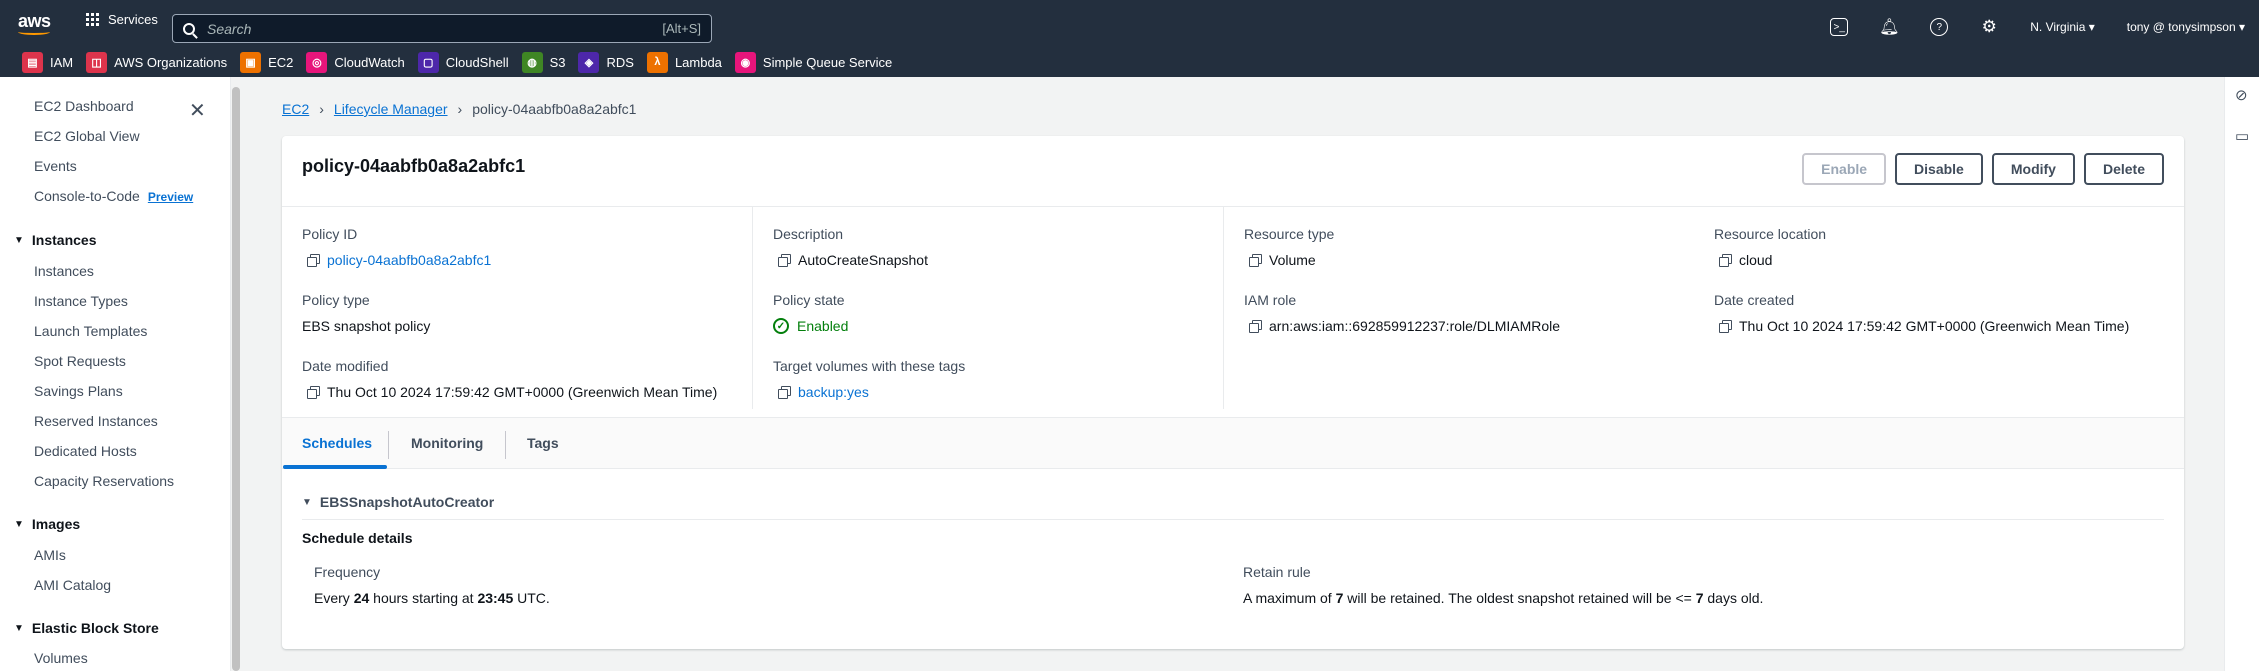 The image size is (2259, 671). What do you see at coordinates (50, 555) in the screenshot?
I see `sidebar-item-amis: AMIs` at bounding box center [50, 555].